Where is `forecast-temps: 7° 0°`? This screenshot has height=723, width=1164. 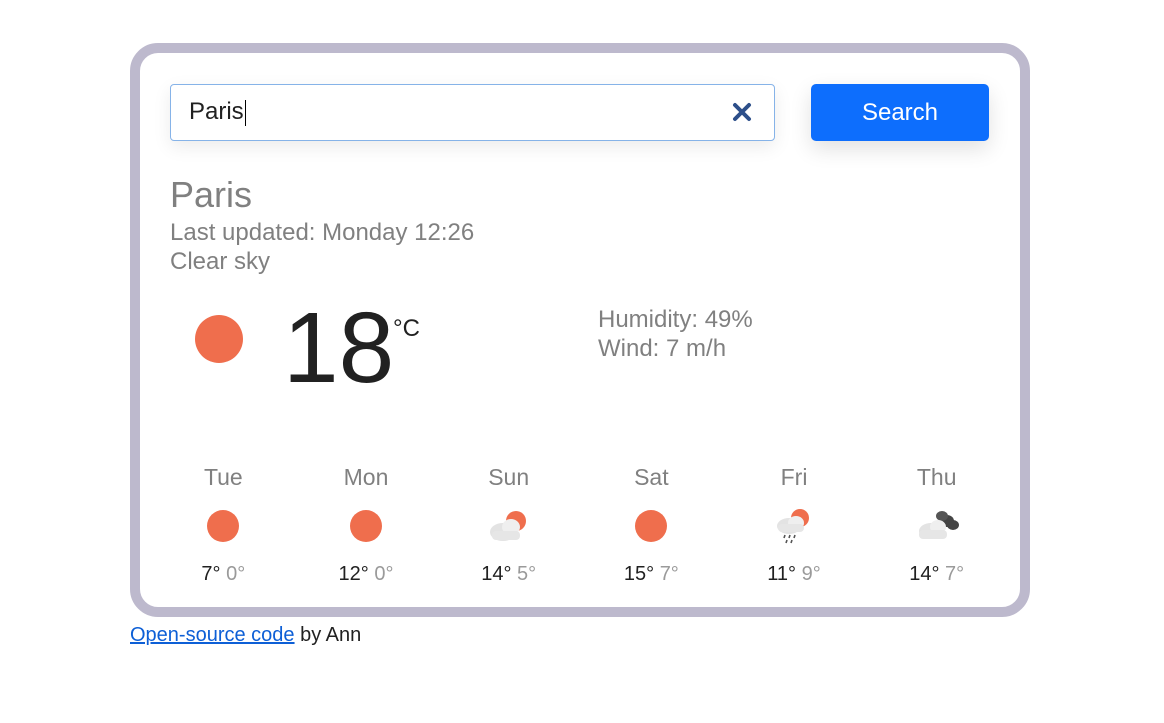 forecast-temps: 7° 0° is located at coordinates (223, 574).